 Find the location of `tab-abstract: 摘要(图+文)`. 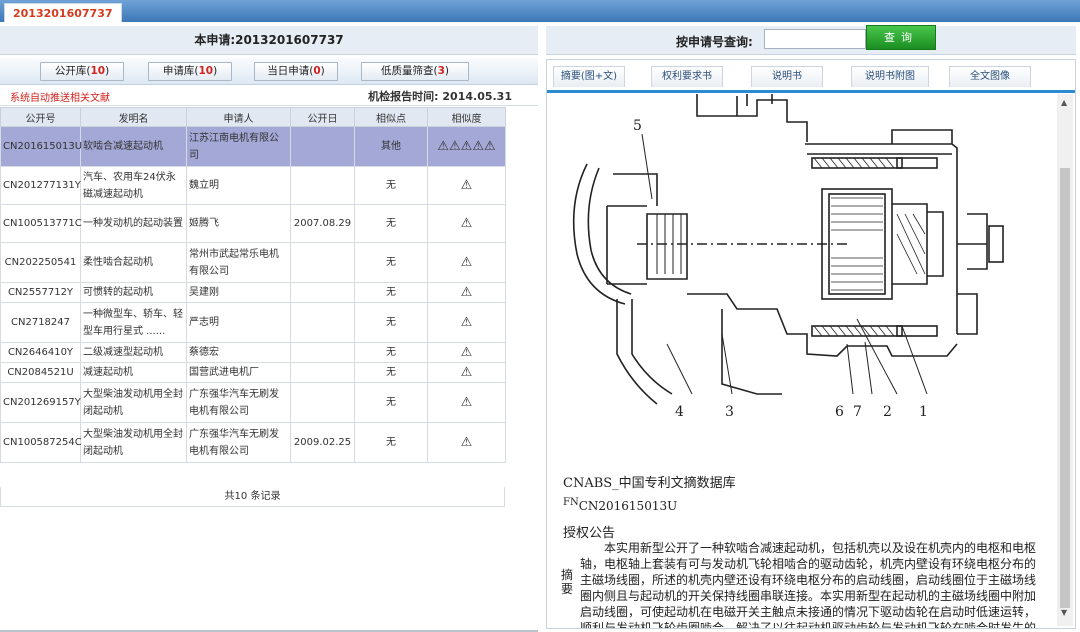

tab-abstract: 摘要(图+文) is located at coordinates (589, 76).